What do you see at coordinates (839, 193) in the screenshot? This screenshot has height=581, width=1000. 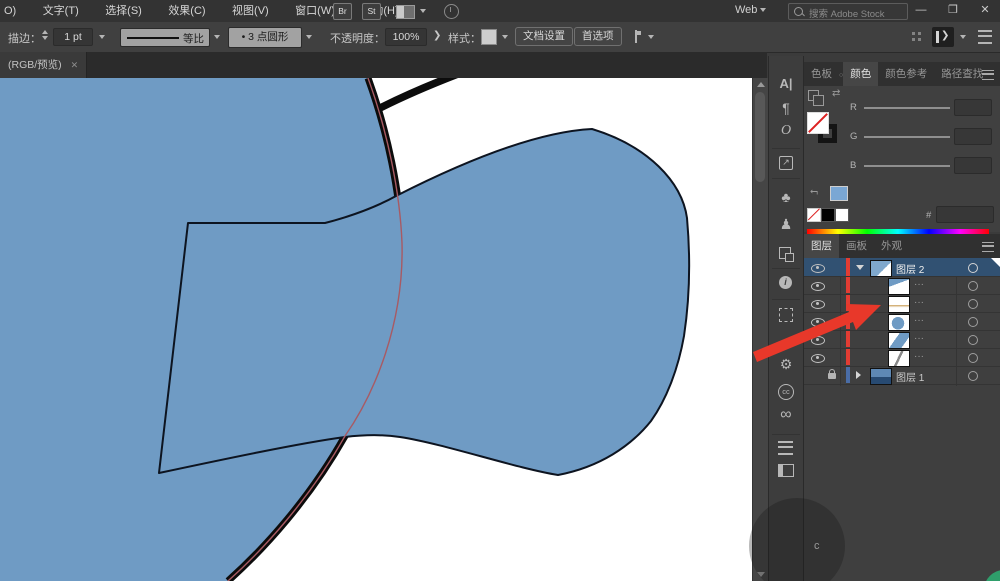 I see `current-color-swatch` at bounding box center [839, 193].